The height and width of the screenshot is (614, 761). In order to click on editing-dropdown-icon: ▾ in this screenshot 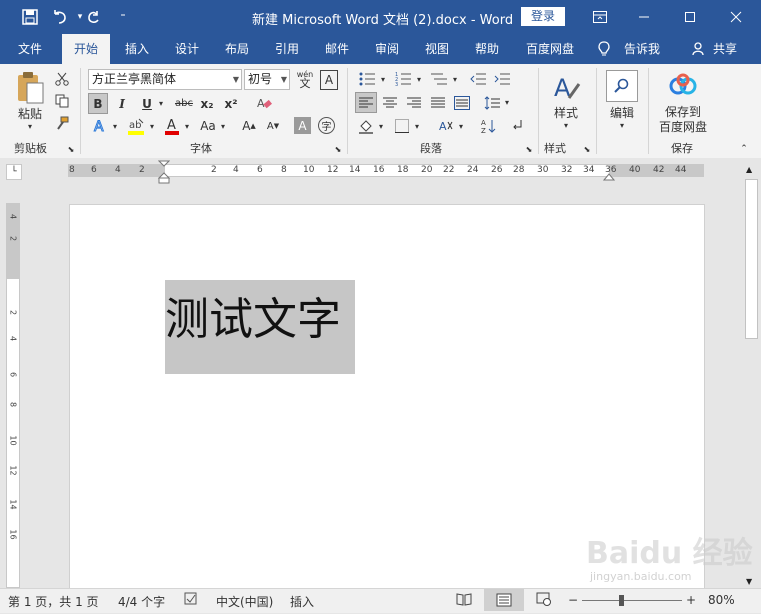, I will do `click(622, 125)`.